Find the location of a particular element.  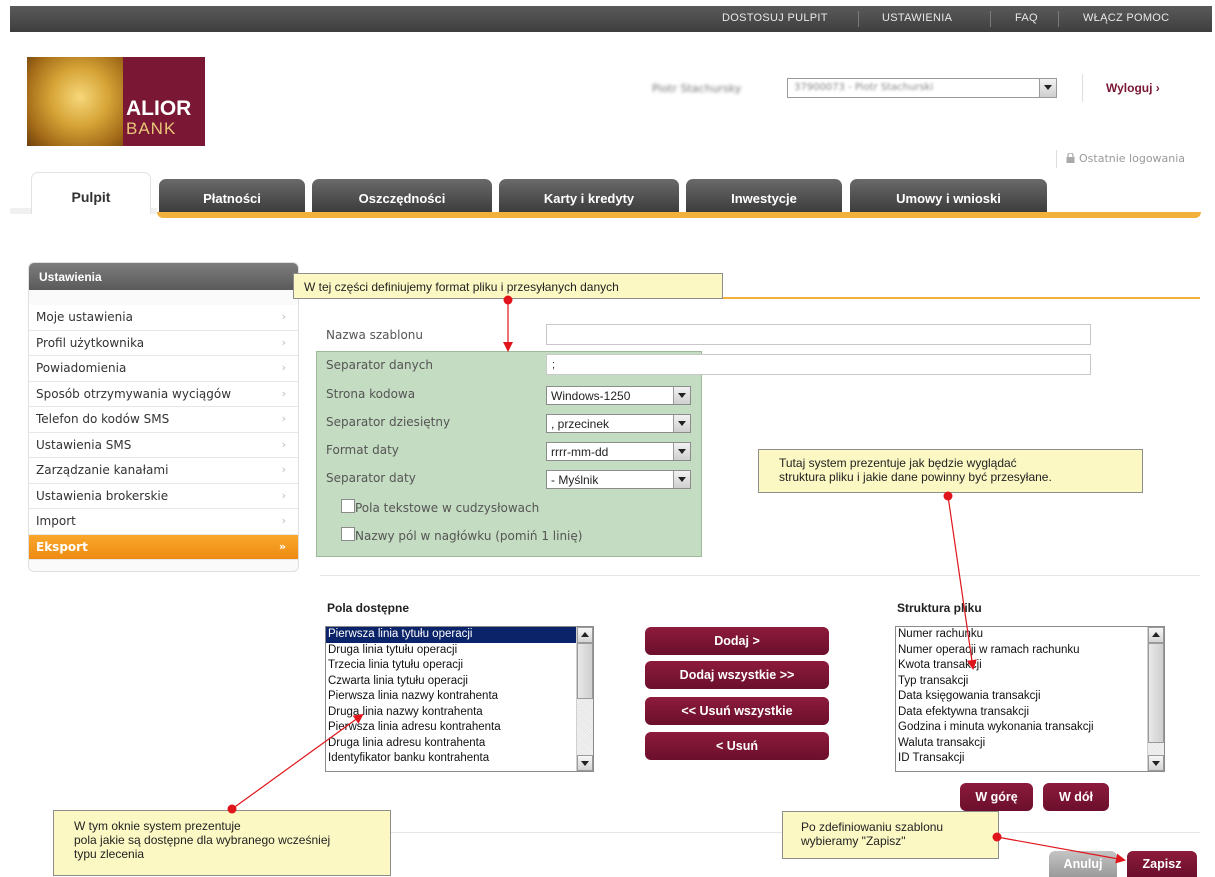

move-down-button: W dół is located at coordinates (1076, 797).